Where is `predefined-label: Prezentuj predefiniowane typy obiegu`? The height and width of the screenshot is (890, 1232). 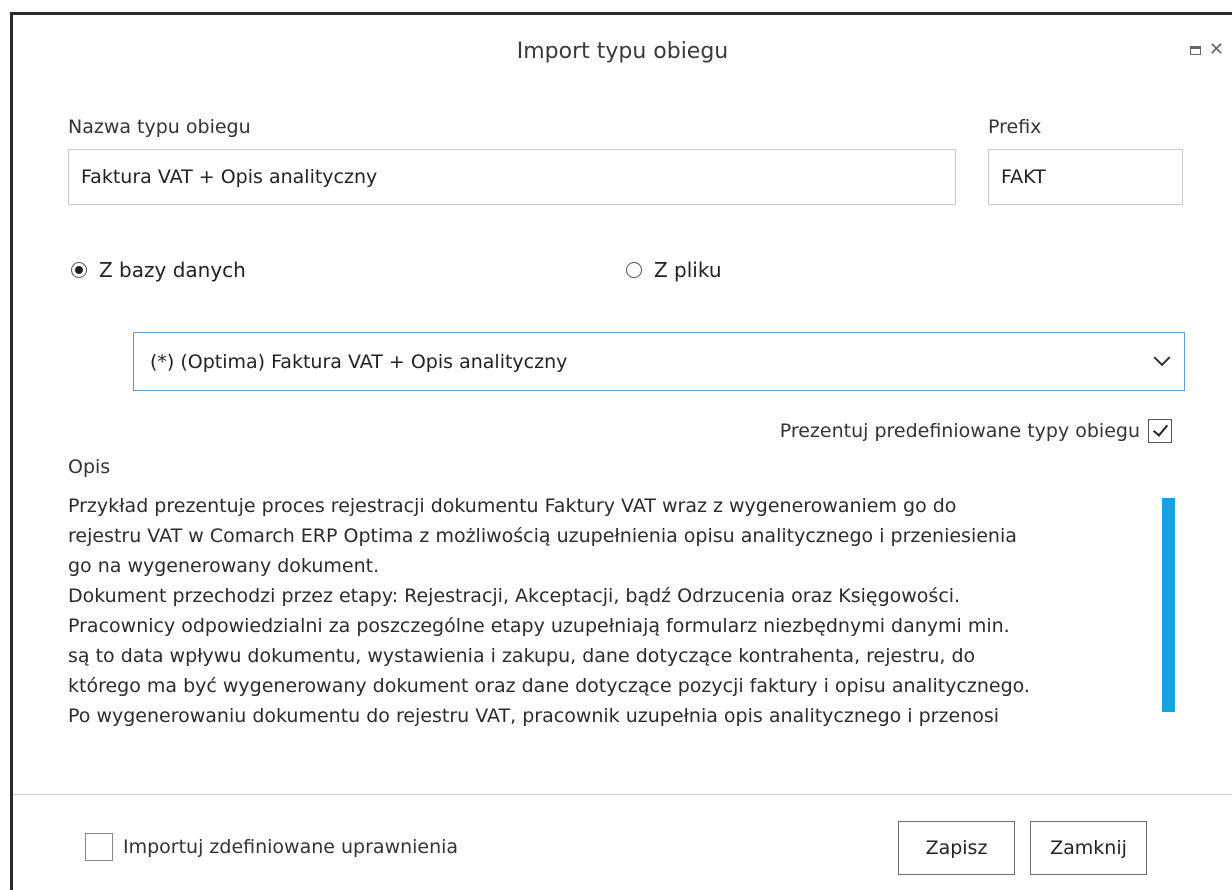 predefined-label: Prezentuj predefiniowane typy obiegu is located at coordinates (959, 431).